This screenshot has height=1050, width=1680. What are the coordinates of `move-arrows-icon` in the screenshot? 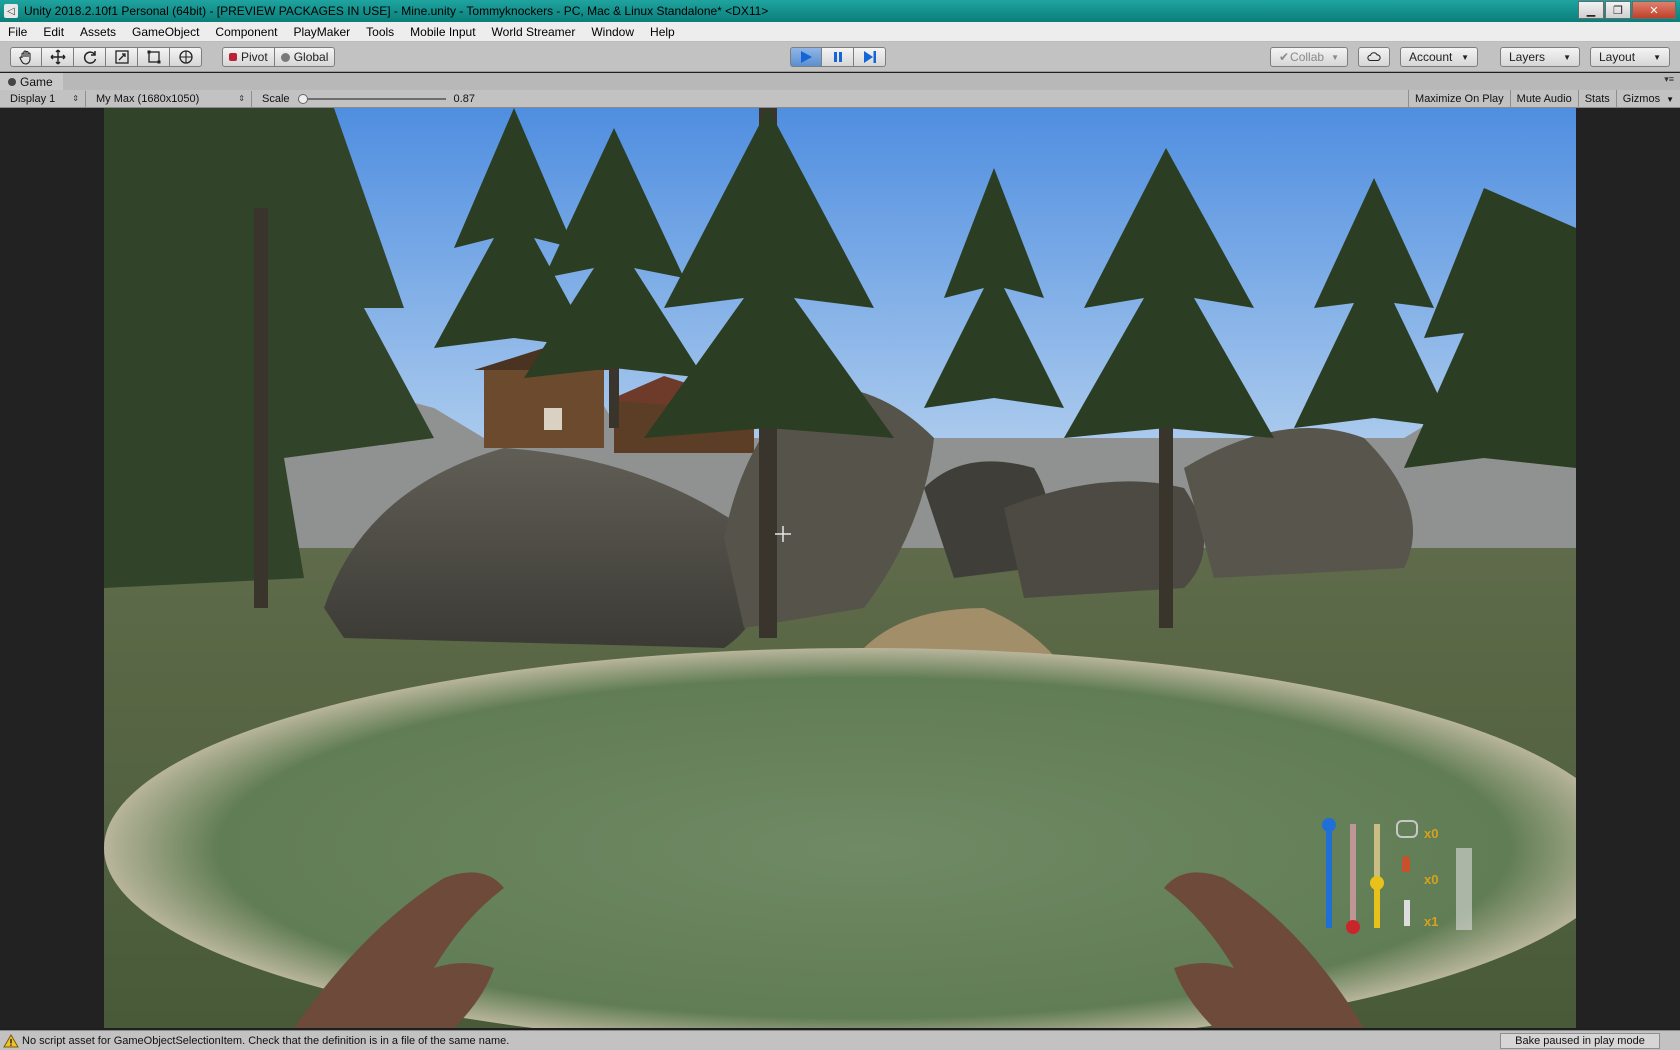 It's located at (57, 57).